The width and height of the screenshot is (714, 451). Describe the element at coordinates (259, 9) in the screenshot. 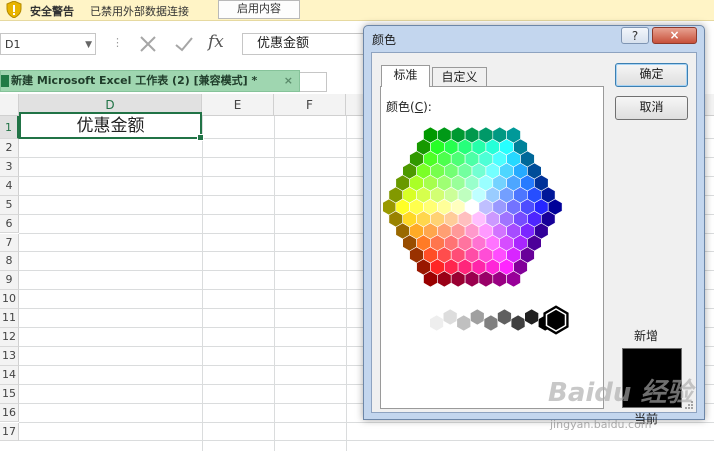

I see `enable-content-button: 启用内容` at that location.